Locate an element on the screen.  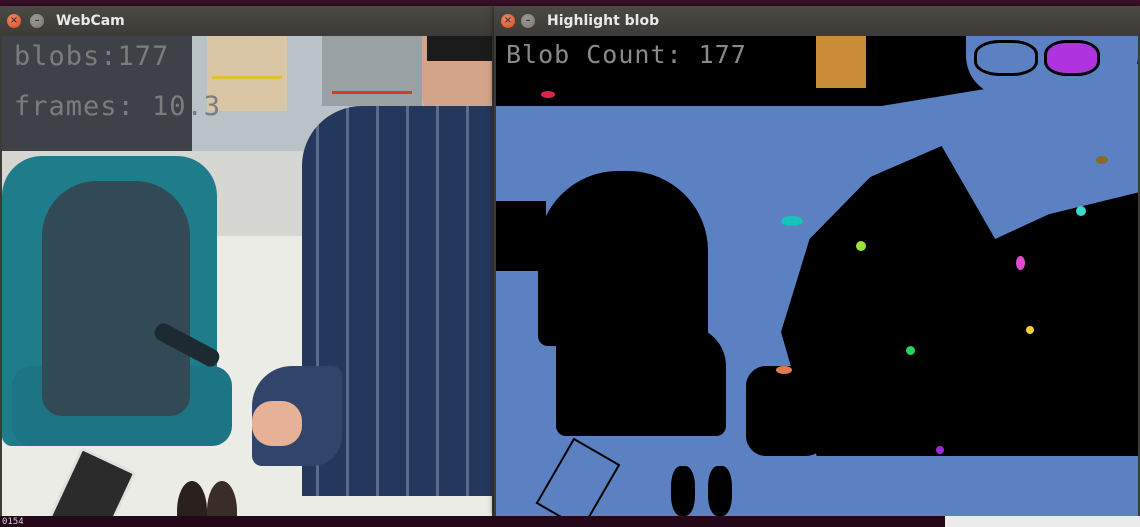
frames-overlay-text: frames: 10.3 is located at coordinates (118, 106).